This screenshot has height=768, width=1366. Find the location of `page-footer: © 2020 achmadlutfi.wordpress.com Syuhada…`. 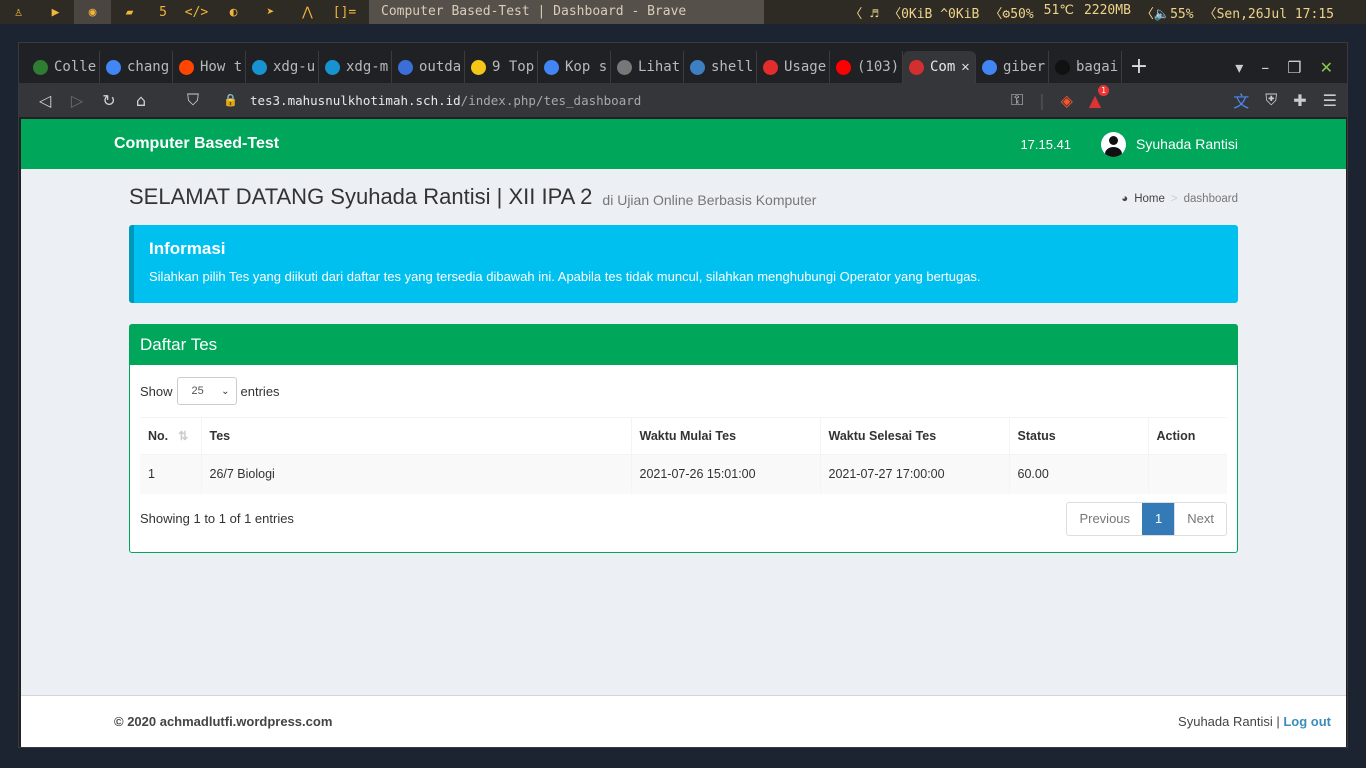

page-footer: © 2020 achmadlutfi.wordpress.com Syuhada… is located at coordinates (683, 721).